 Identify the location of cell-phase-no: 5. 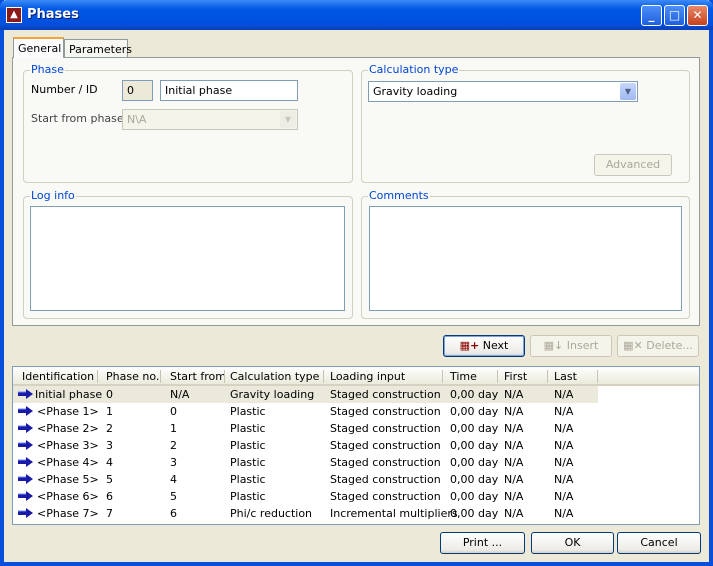
(109, 479).